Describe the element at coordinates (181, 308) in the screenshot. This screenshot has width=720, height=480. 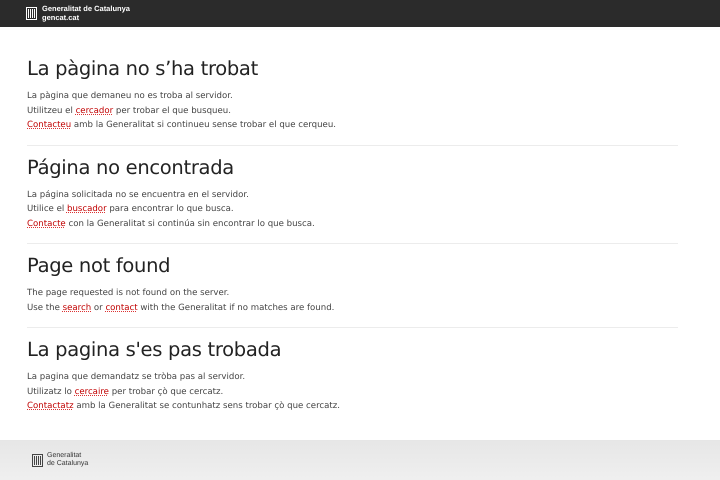
I see `message-line: Use the search or contact with the Generalitat if no matches are found.` at that location.